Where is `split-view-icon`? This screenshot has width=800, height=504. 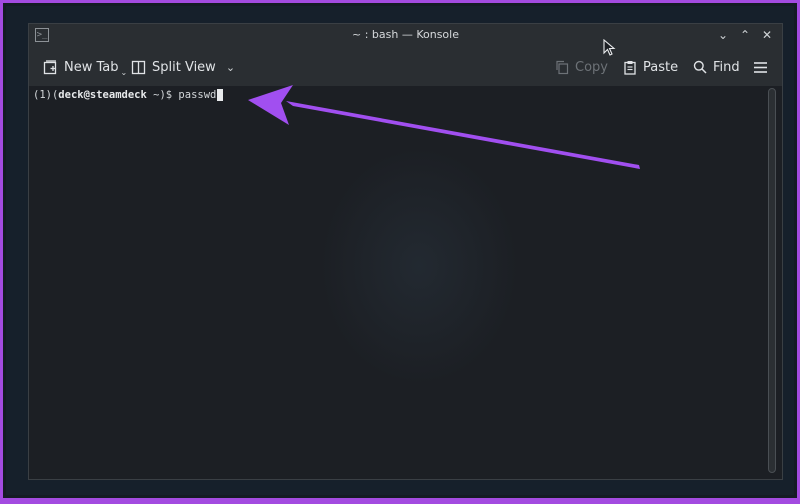 split-view-icon is located at coordinates (138, 67).